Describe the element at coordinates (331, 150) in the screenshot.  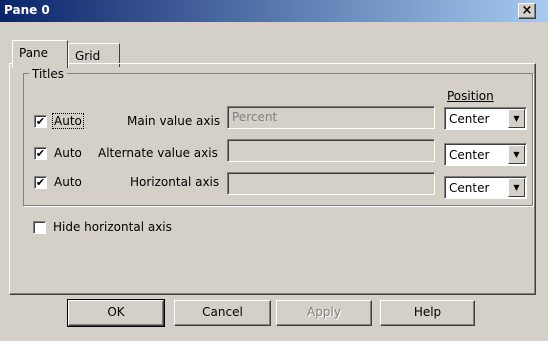
I see `alternate-value-axis-input` at that location.